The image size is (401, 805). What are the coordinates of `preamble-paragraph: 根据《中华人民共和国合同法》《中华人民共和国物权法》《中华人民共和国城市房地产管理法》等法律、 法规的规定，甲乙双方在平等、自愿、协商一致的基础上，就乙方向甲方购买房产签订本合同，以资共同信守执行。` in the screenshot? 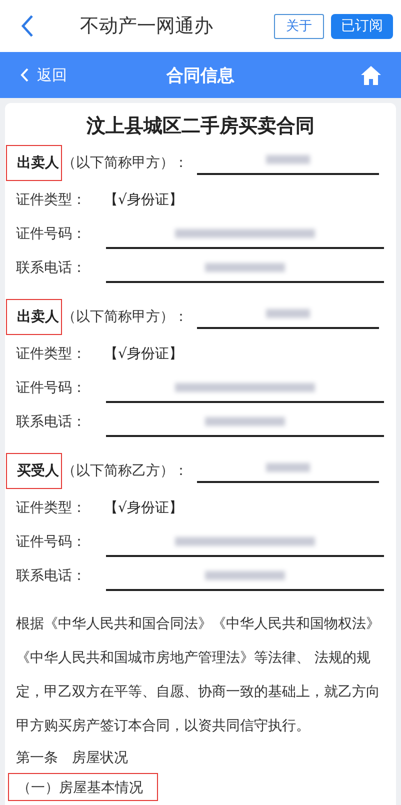 It's located at (198, 675).